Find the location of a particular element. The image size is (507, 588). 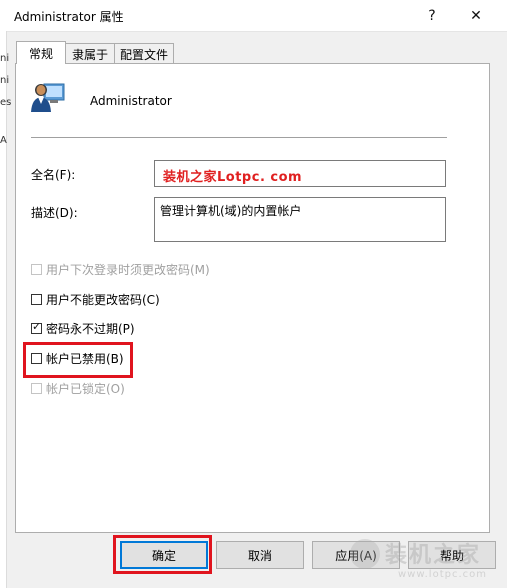

checkbox-label: 用户不能更改密码(C) is located at coordinates (103, 299).